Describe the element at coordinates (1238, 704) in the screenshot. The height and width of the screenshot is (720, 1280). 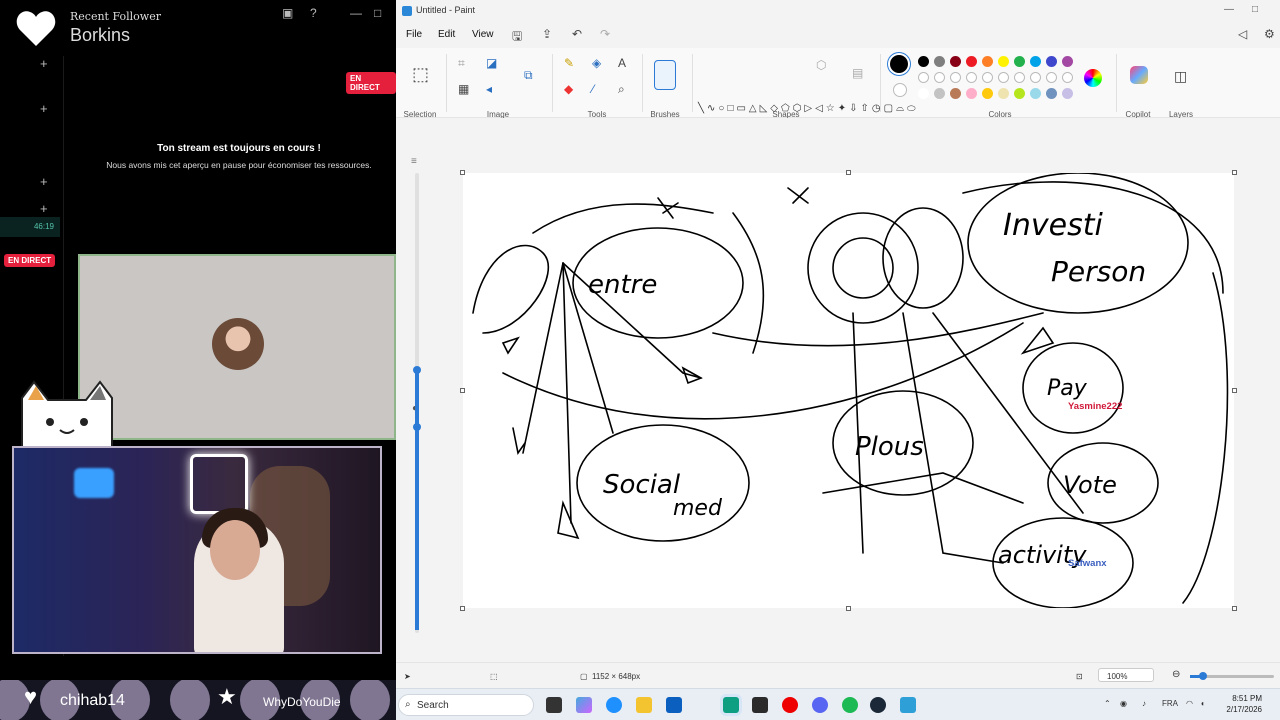
I see `clock: 8:51 PM 2/17/2026` at that location.